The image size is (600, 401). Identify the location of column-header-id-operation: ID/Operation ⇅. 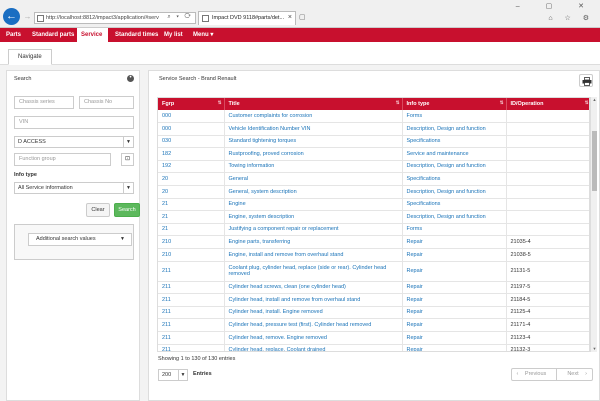
(547, 104).